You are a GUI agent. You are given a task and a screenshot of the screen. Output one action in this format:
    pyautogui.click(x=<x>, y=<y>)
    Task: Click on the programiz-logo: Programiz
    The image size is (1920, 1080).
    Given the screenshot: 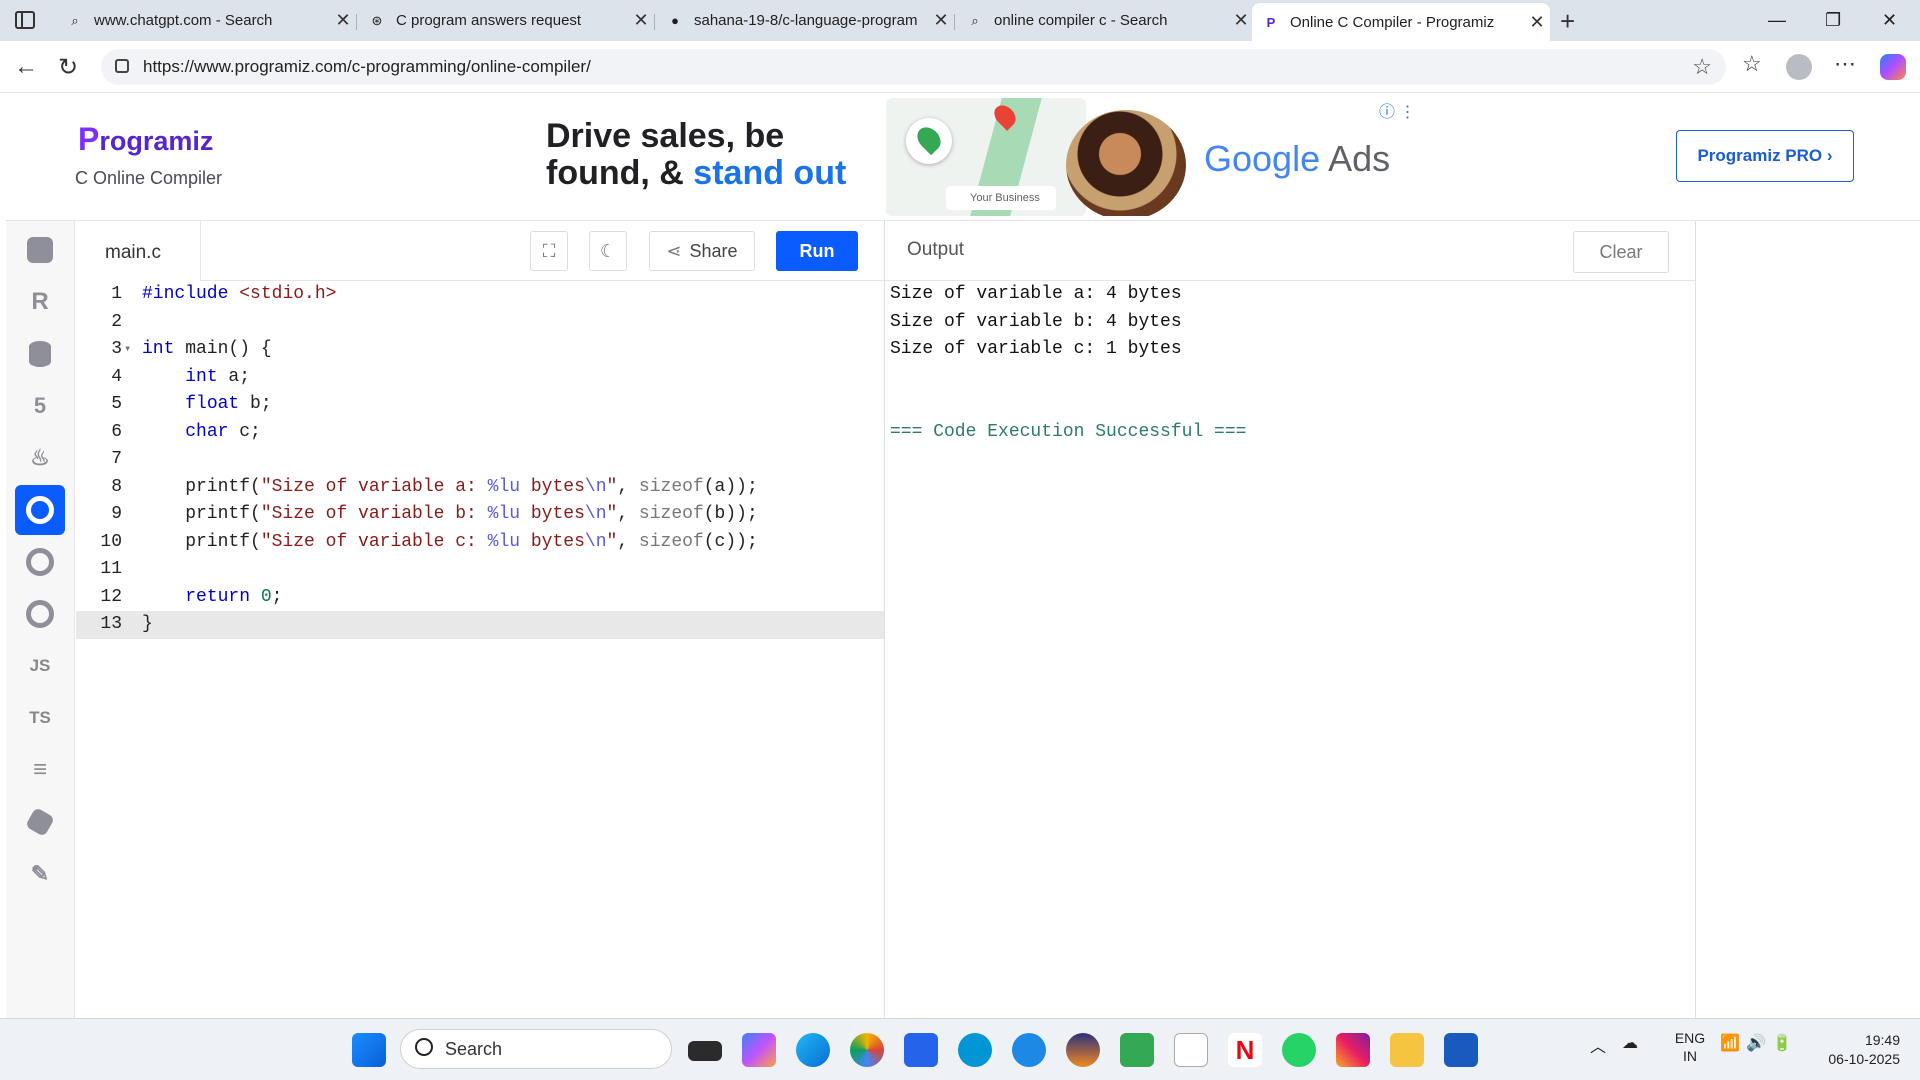 What is the action you would take?
    pyautogui.click(x=145, y=139)
    